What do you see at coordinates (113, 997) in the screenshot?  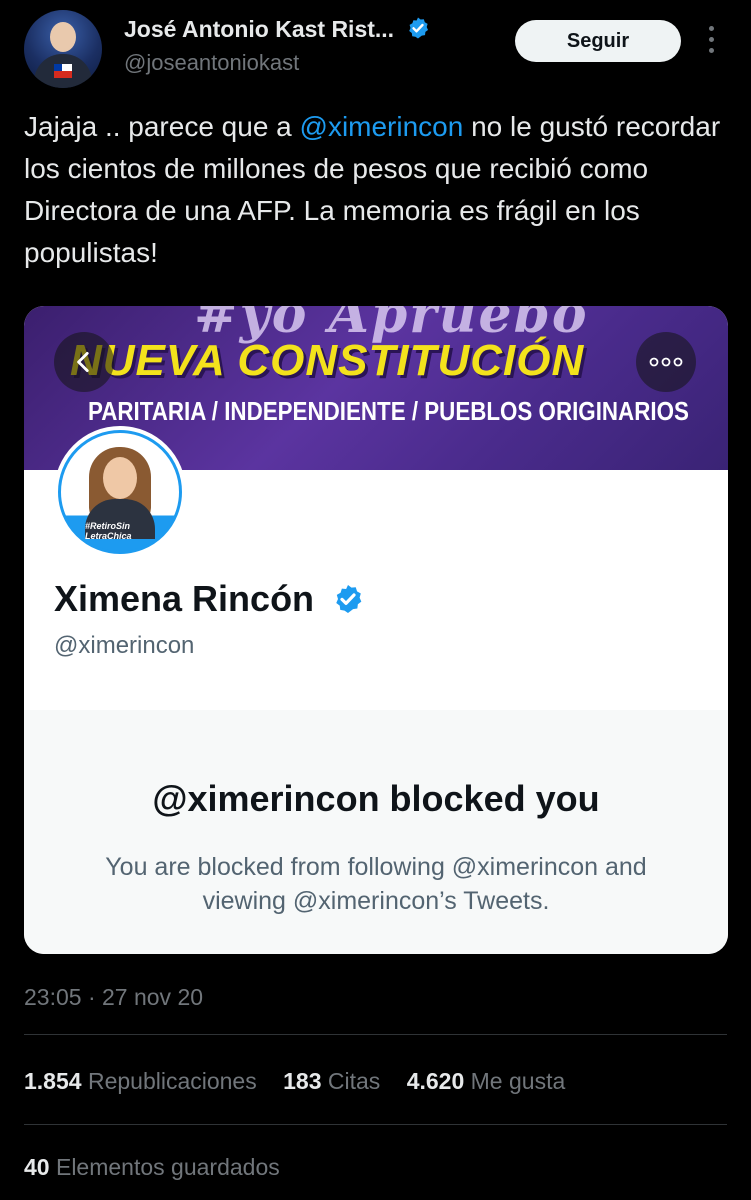 I see `tweet-timestamp: 23:05 · 27 nov 20` at bounding box center [113, 997].